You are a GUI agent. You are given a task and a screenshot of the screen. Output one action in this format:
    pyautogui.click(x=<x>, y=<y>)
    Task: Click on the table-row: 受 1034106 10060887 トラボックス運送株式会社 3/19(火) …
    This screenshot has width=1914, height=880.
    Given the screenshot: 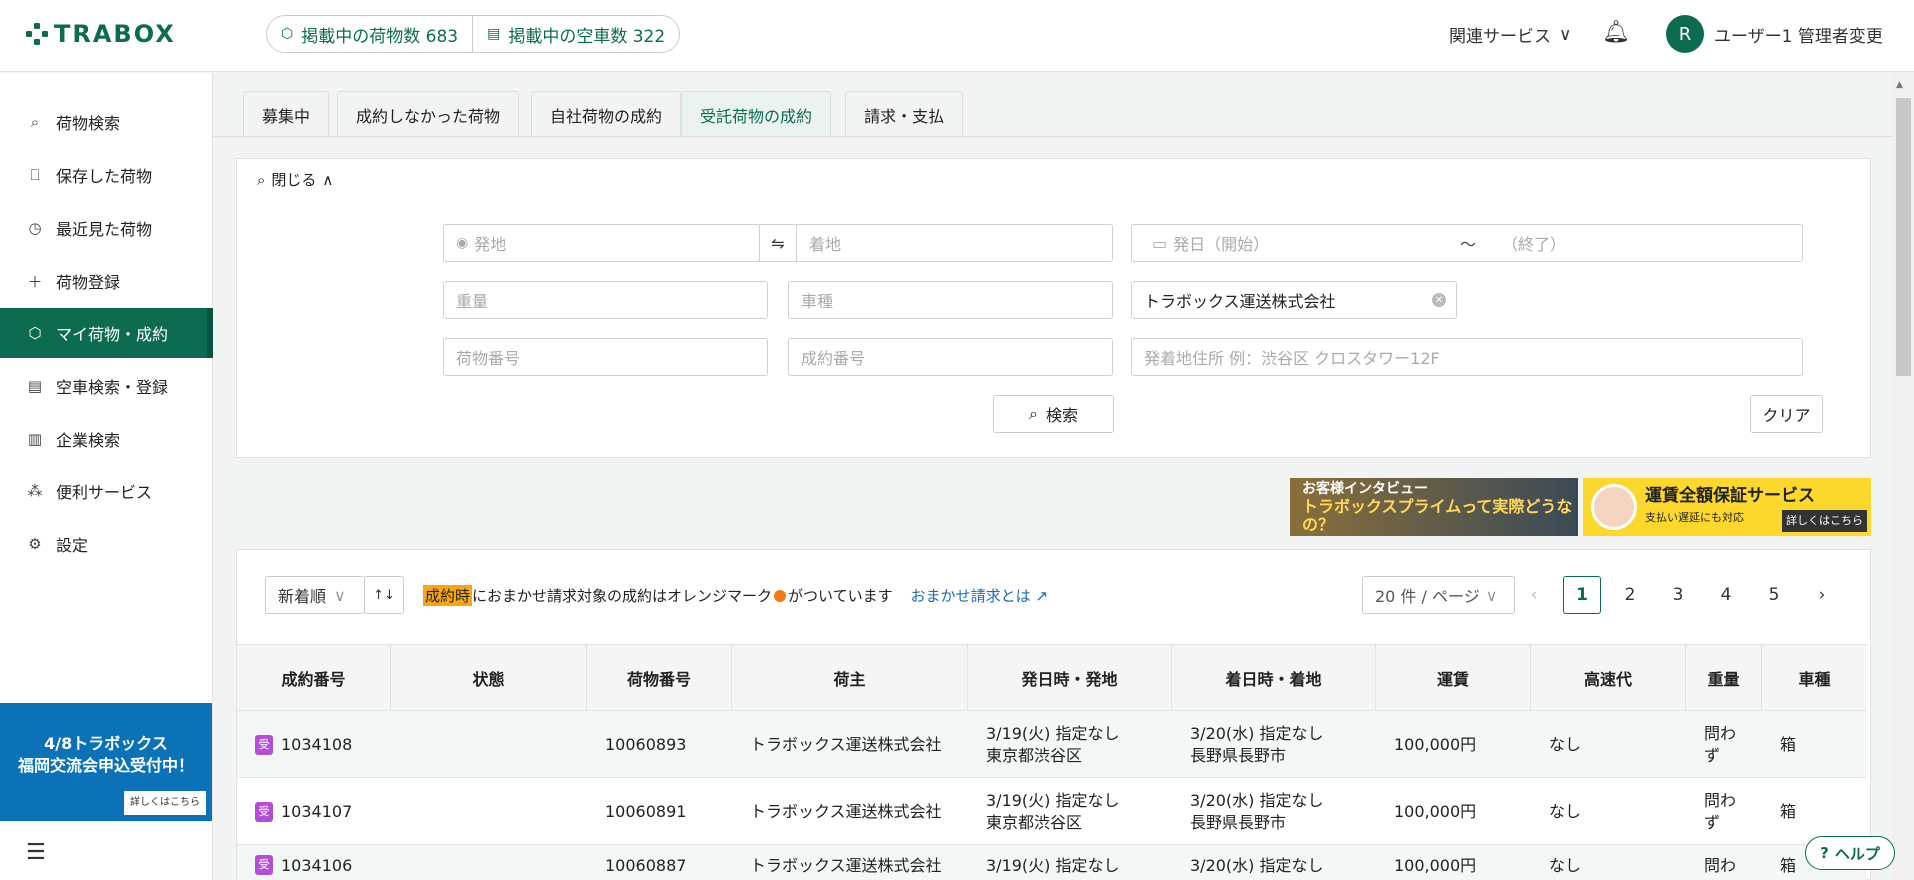 What is the action you would take?
    pyautogui.click(x=1052, y=862)
    